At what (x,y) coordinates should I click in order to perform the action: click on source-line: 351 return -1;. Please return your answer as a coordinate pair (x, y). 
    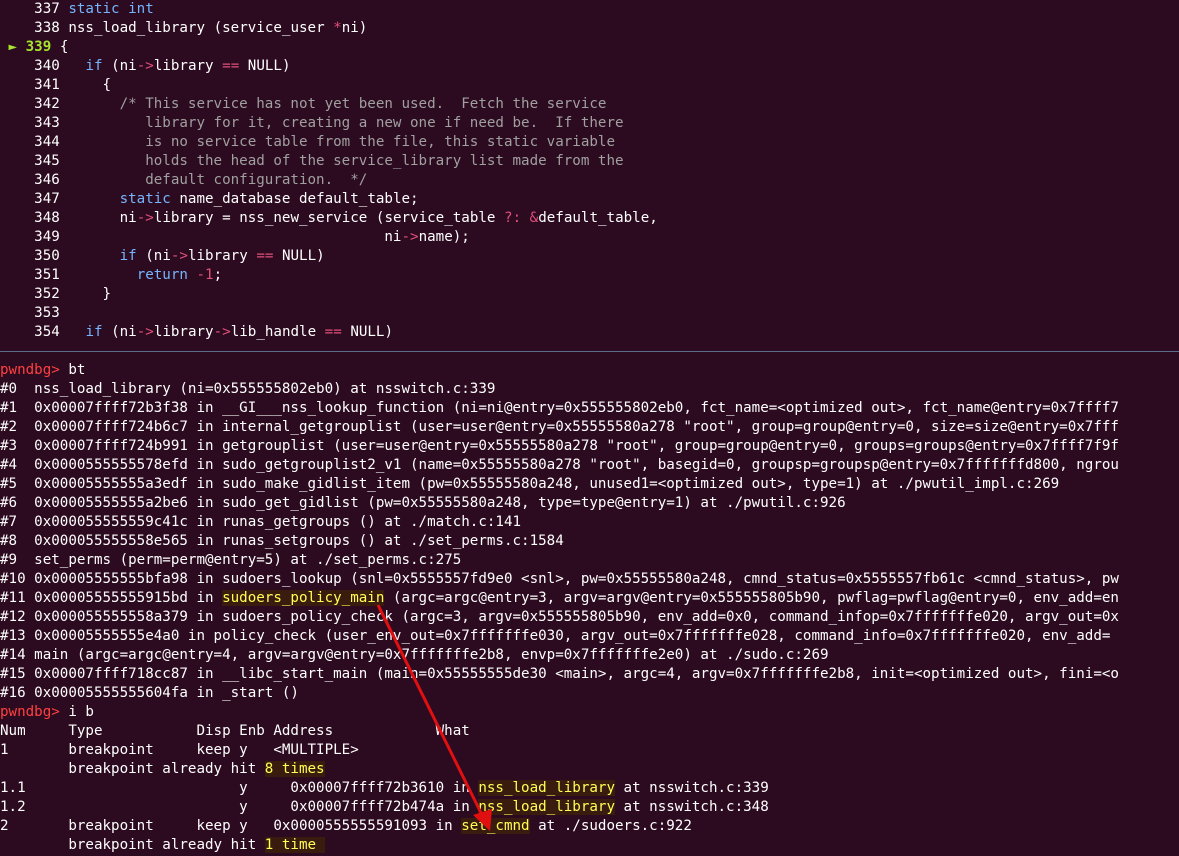
    Looking at the image, I should click on (589, 275).